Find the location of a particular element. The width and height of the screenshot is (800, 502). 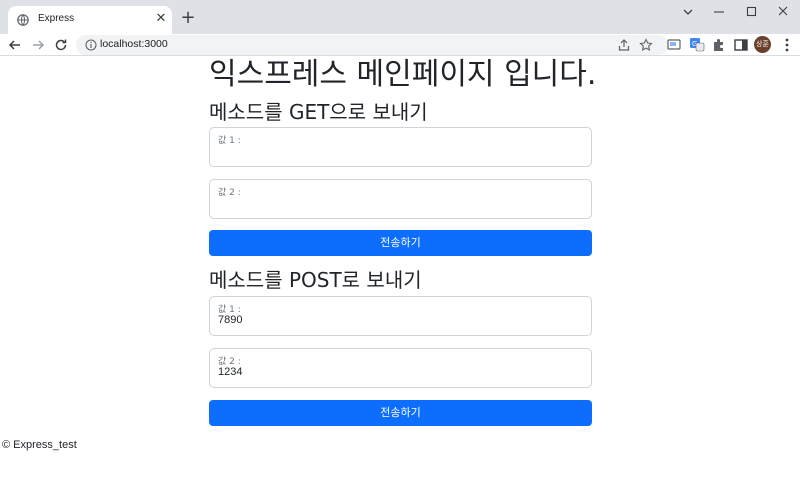

tab-title: Express is located at coordinates (56, 18).